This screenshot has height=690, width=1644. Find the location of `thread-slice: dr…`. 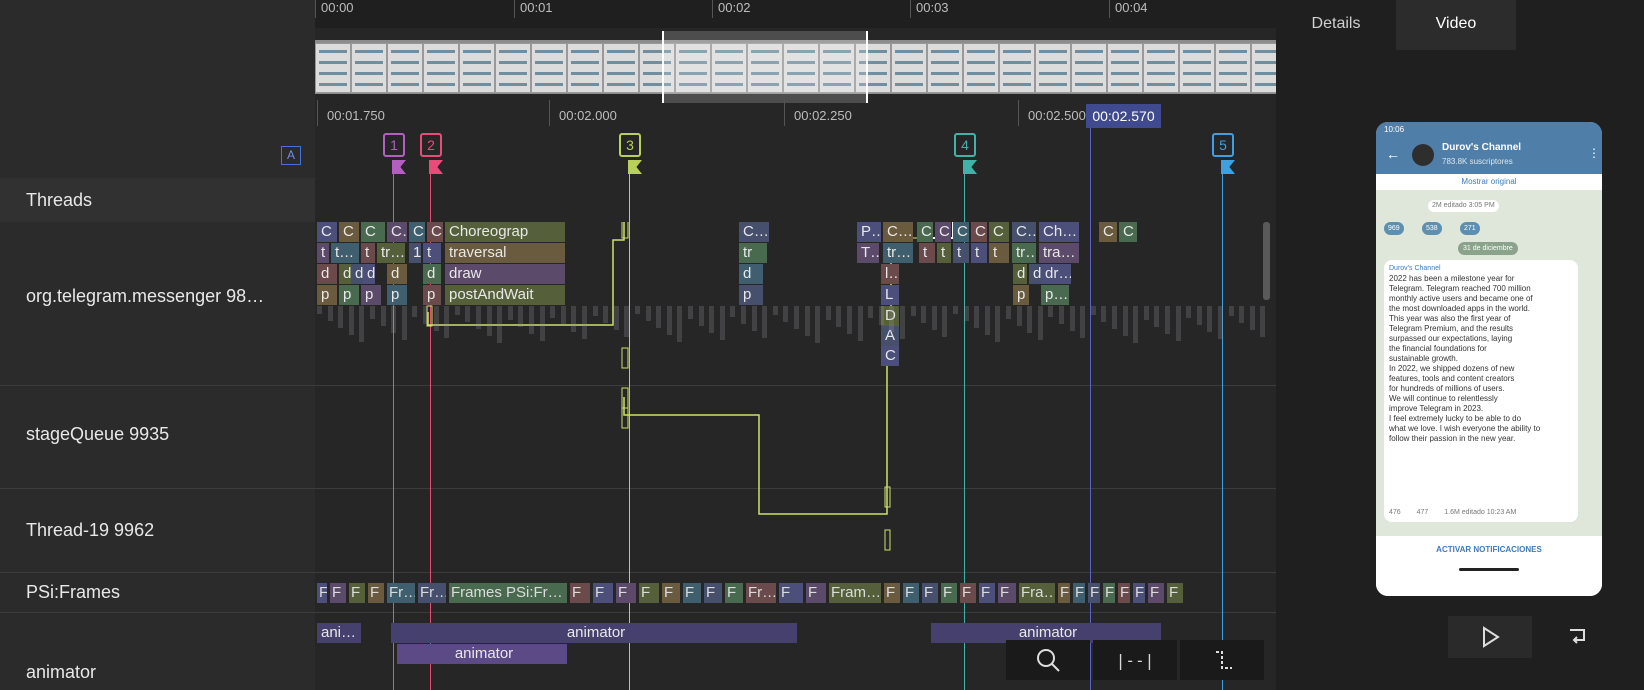

thread-slice: dr… is located at coordinates (1056, 274).